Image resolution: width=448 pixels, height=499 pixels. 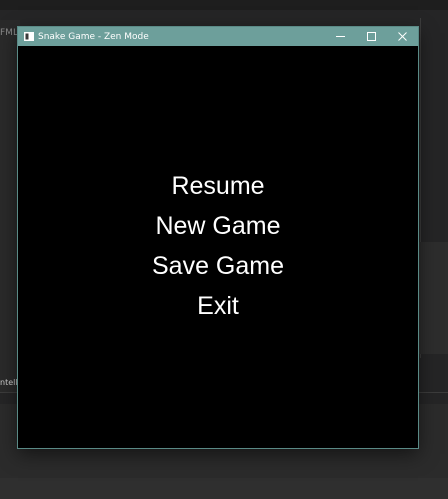 What do you see at coordinates (217, 226) in the screenshot?
I see `new-game-menu-item: New Game` at bounding box center [217, 226].